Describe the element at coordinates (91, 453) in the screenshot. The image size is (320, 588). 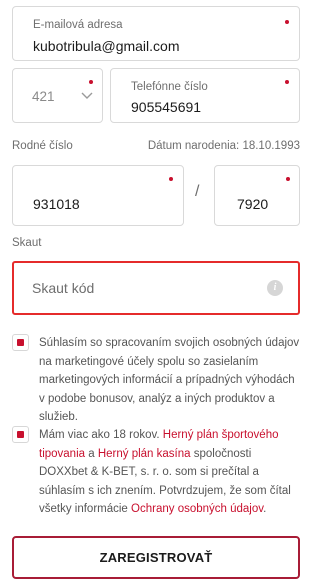
I see `age-terms-text-part: a` at that location.